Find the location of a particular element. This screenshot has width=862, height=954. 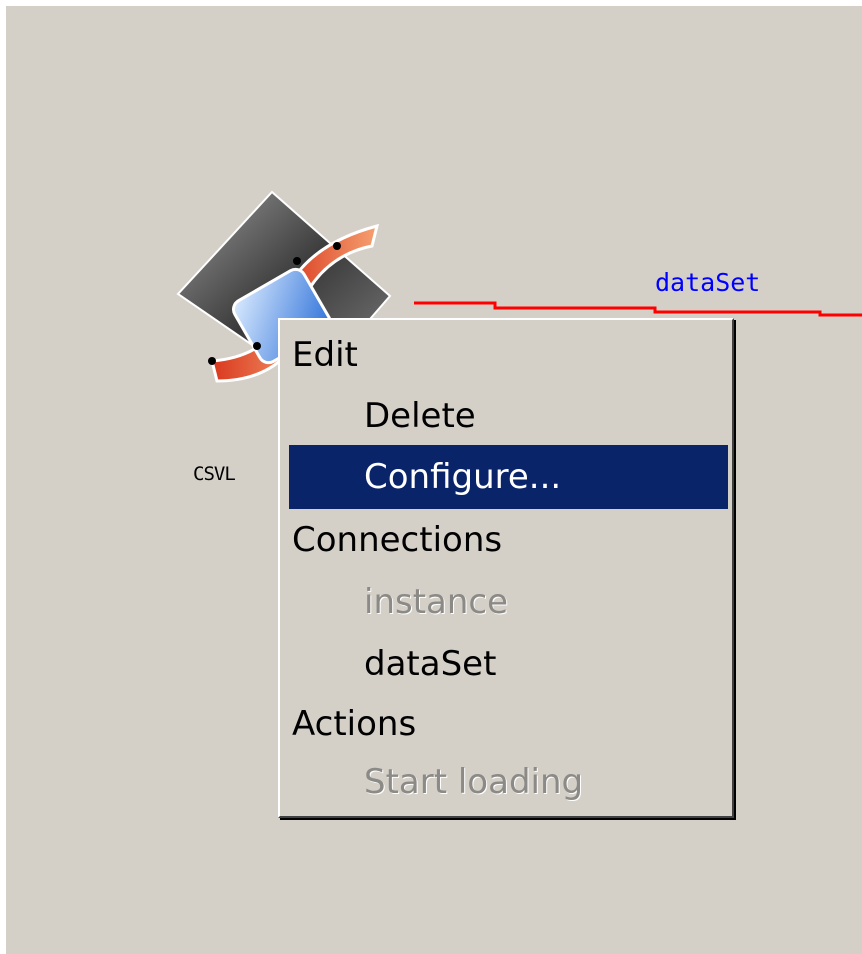

menu-header-connections: Connections is located at coordinates (397, 540).